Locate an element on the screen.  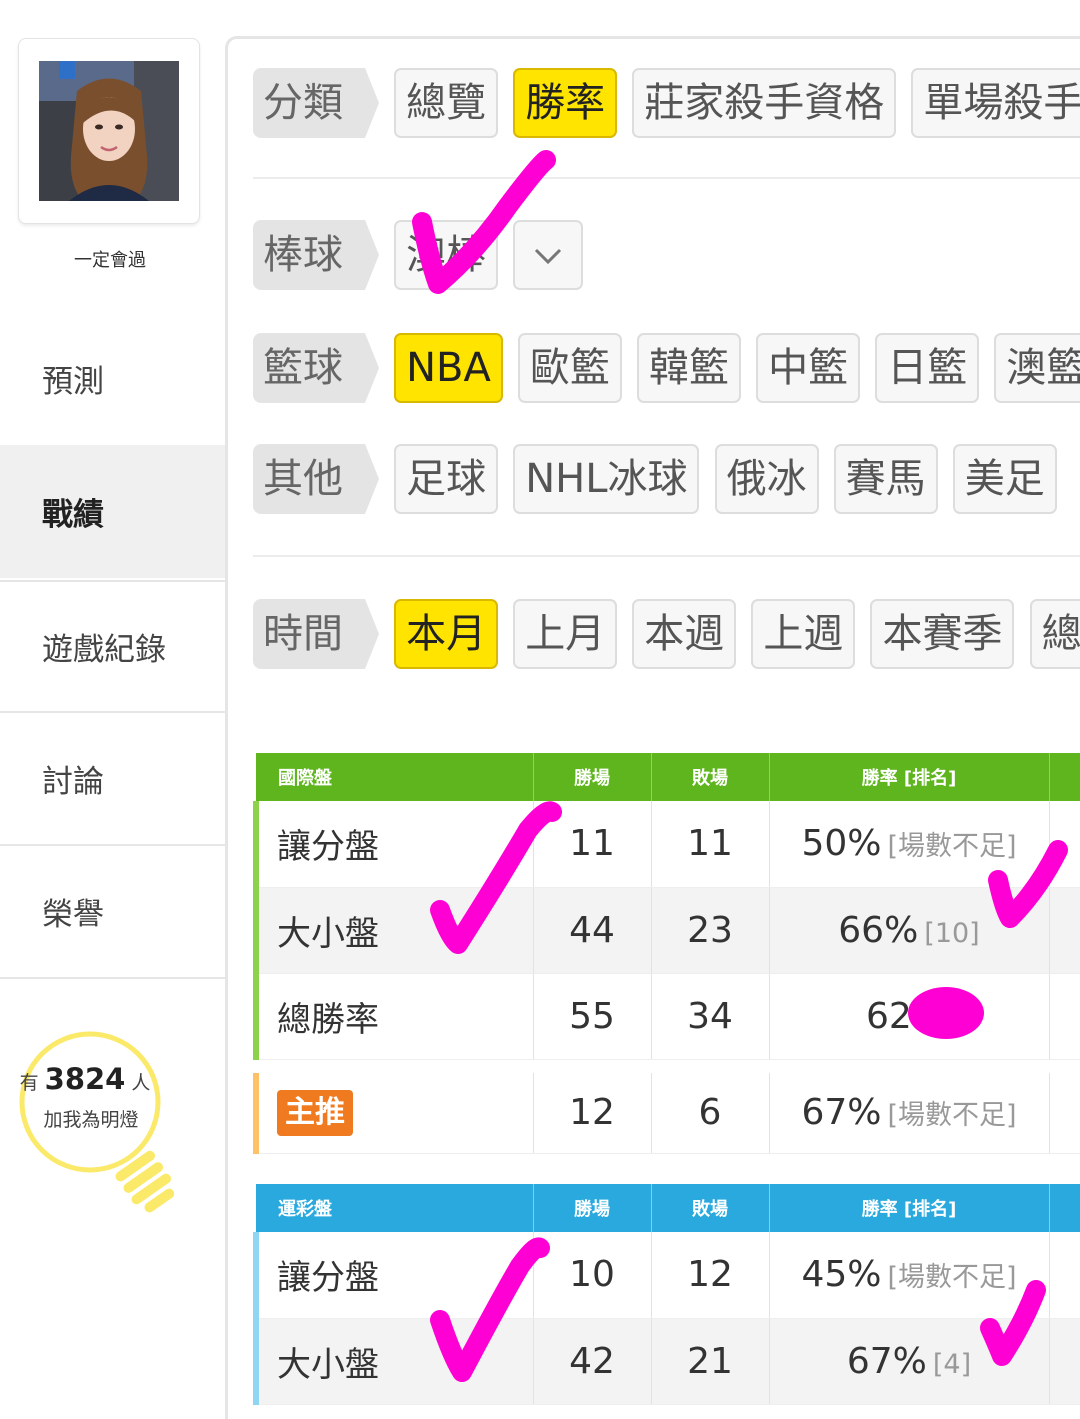
filter-label-other: 其他 is located at coordinates (316, 479).